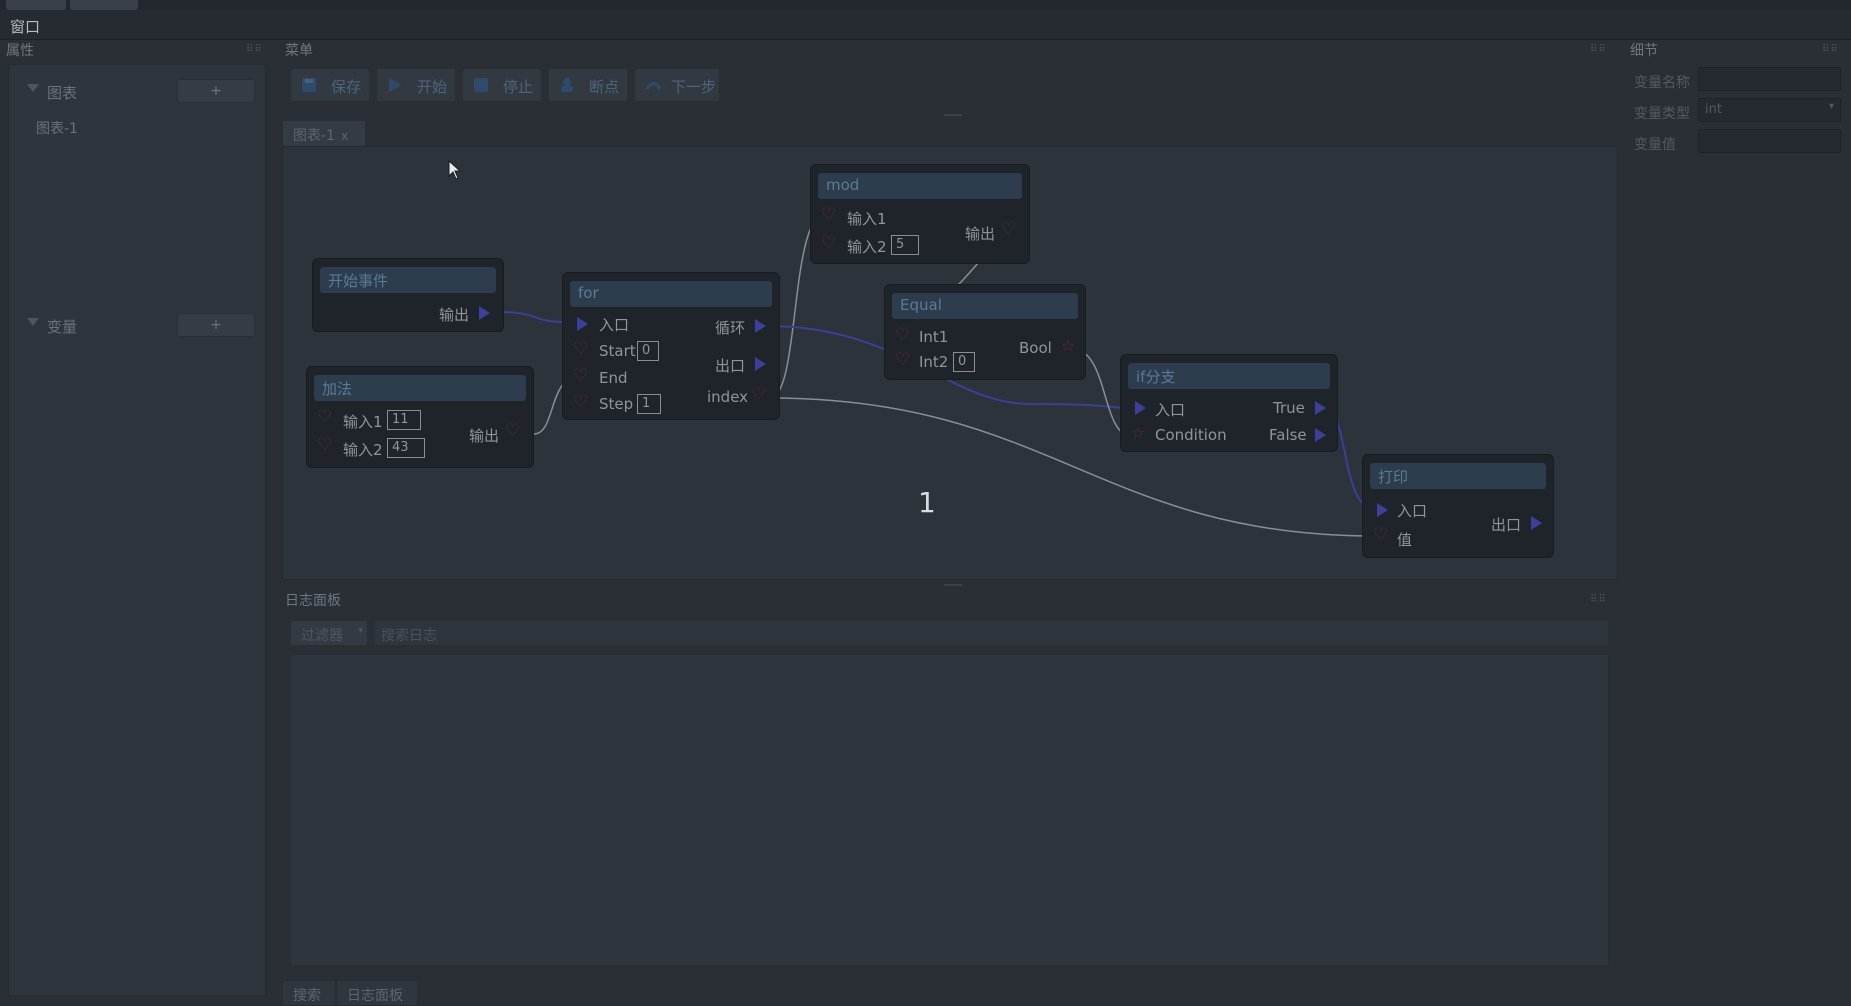 The width and height of the screenshot is (1851, 1006). I want to click on node-title: mod, so click(920, 186).